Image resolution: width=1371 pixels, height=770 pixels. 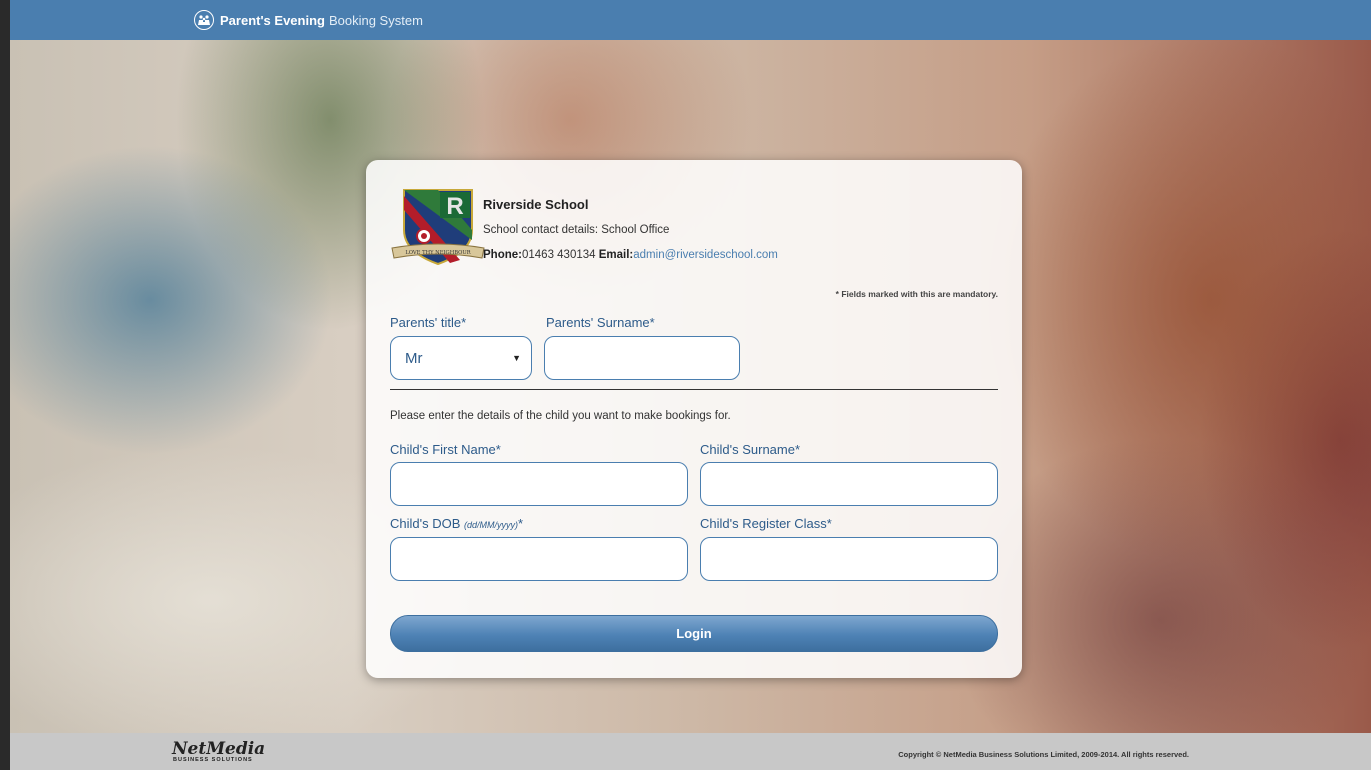 What do you see at coordinates (461, 358) in the screenshot?
I see `parents-title-select: Mr ▼` at bounding box center [461, 358].